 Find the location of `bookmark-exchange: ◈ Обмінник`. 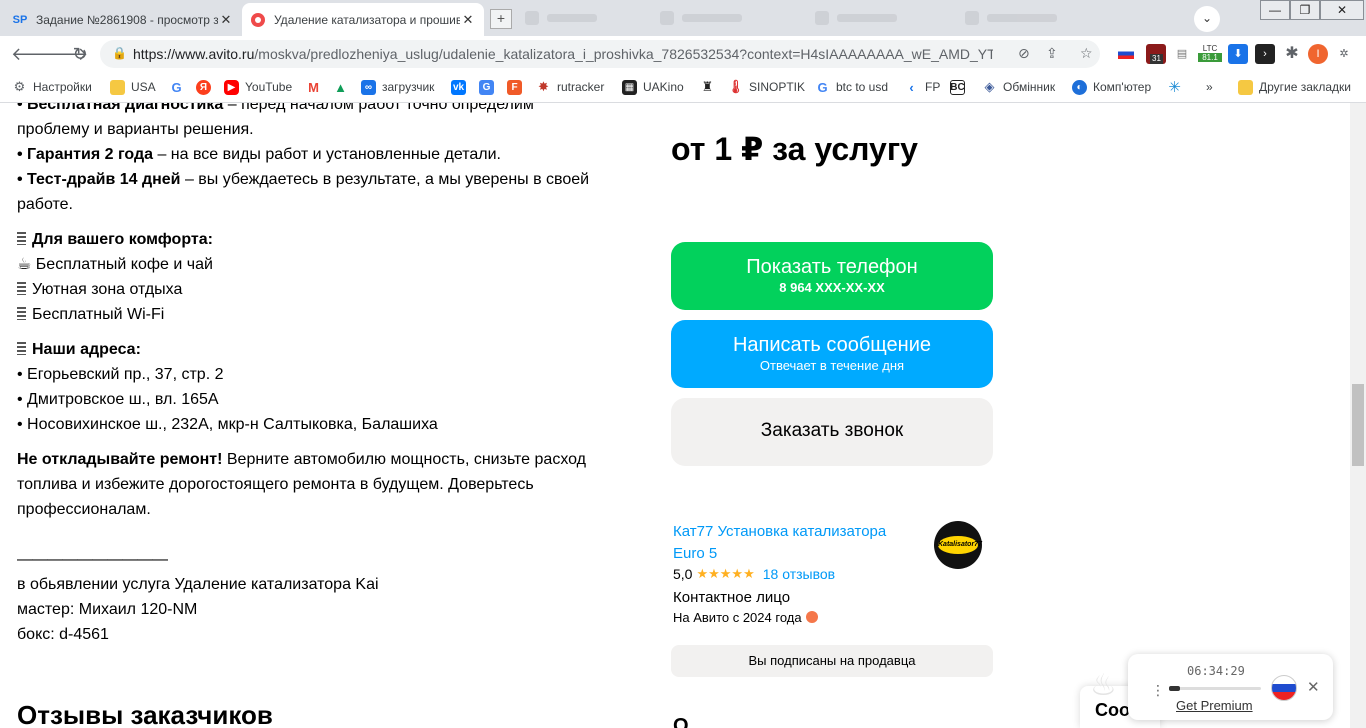

bookmark-exchange: ◈ Обмінник is located at coordinates (1019, 87).